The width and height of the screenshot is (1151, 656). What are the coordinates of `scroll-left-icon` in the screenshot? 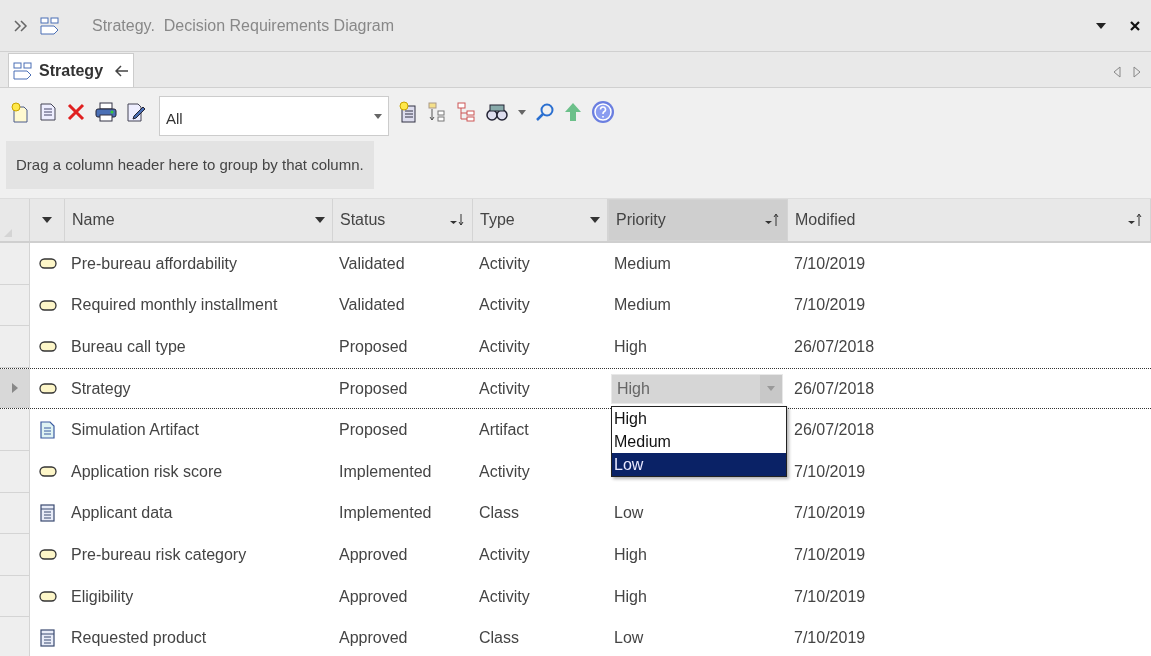 It's located at (1117, 72).